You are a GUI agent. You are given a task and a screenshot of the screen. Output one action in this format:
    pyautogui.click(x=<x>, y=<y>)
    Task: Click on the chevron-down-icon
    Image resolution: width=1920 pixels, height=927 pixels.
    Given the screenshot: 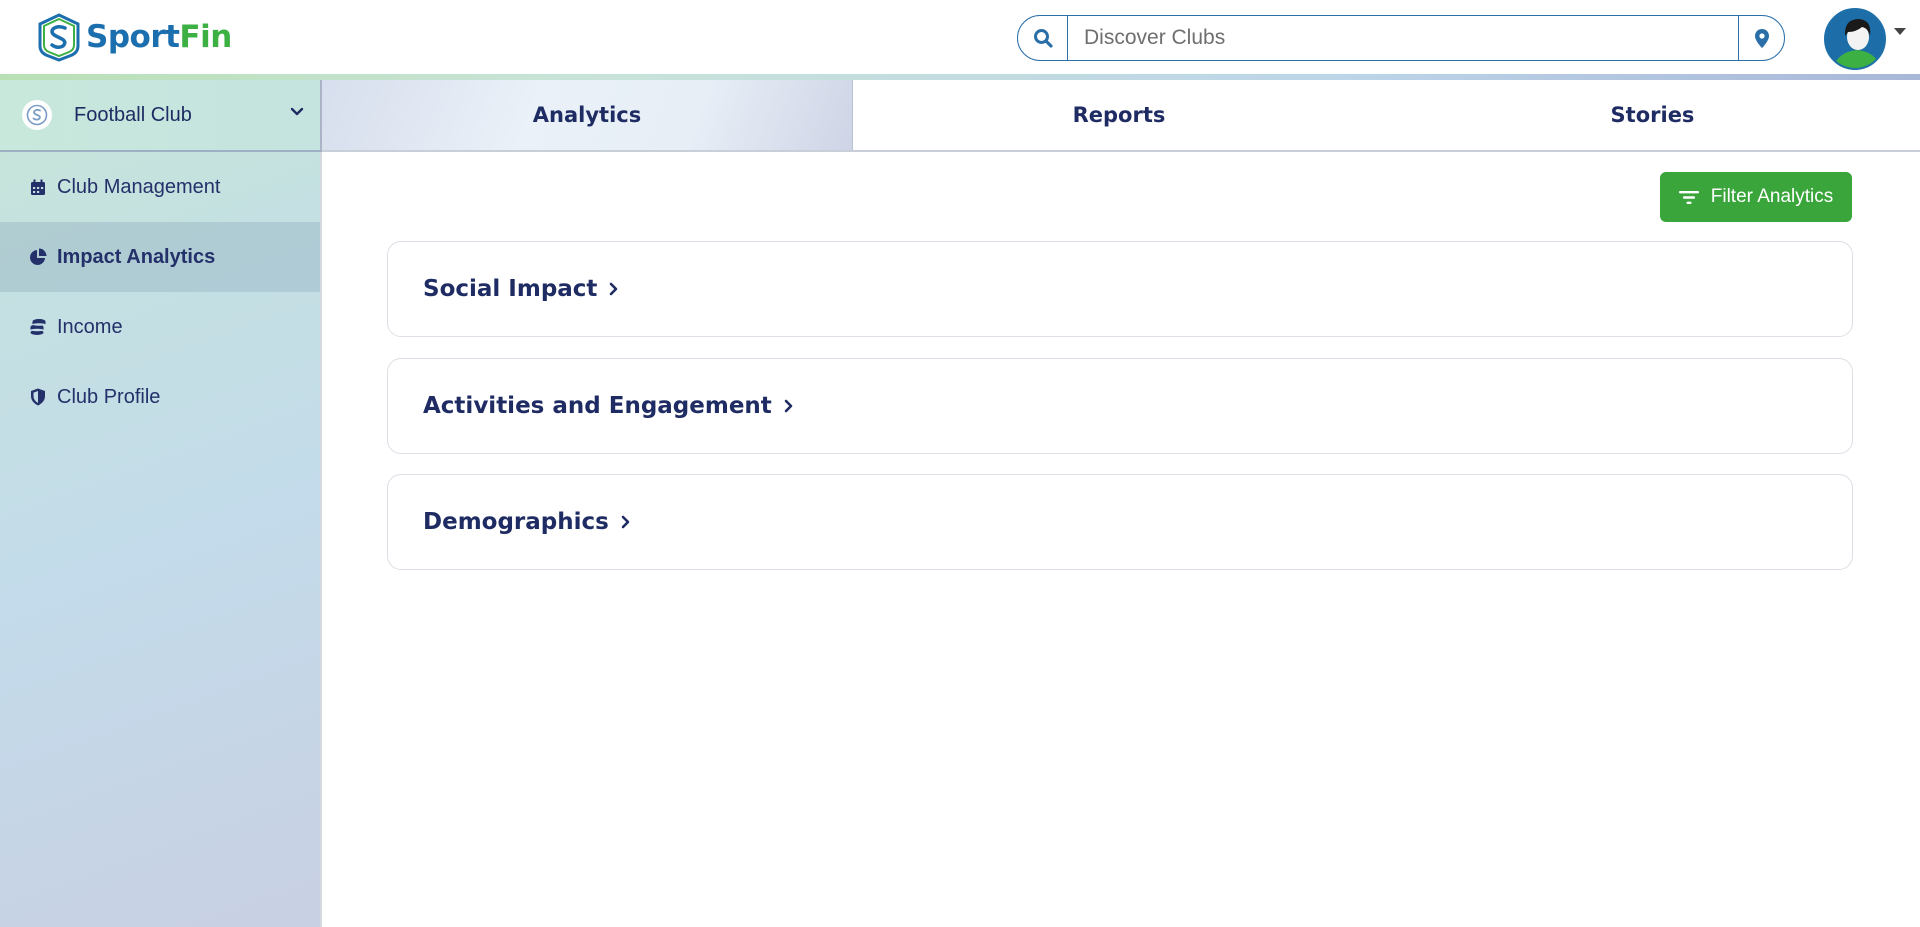 What is the action you would take?
    pyautogui.click(x=297, y=111)
    